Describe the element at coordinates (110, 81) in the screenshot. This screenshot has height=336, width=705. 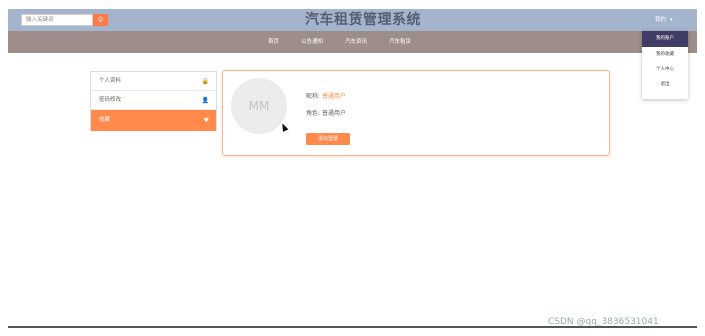
I see `sidebar-item-label: 个人资料` at that location.